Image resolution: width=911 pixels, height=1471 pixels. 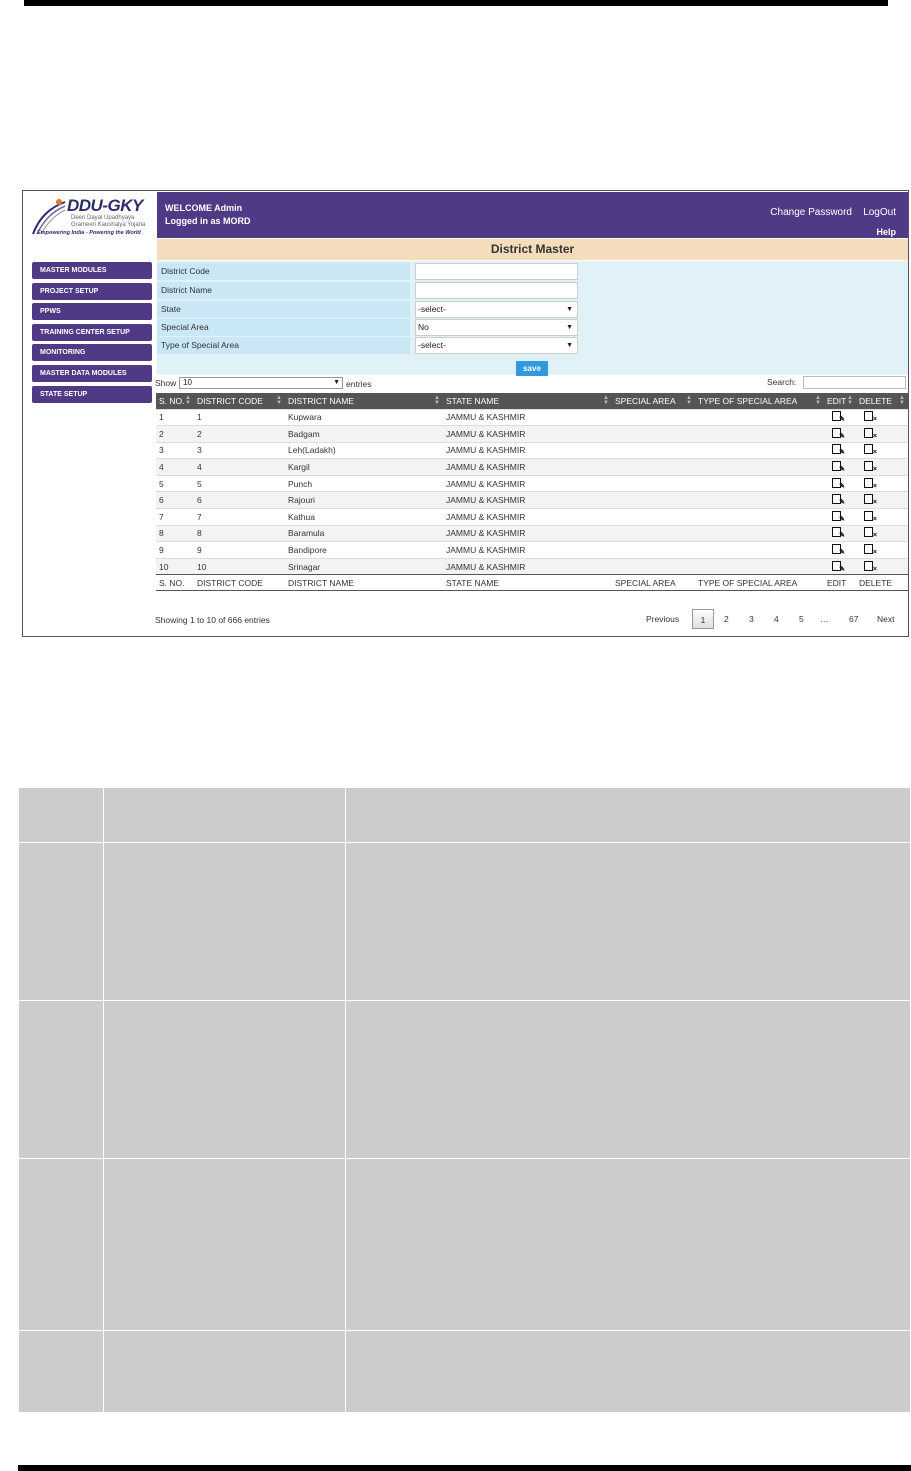 I want to click on type-special-area-row: Type of Special Area -select- ▼, so click(x=532, y=345).